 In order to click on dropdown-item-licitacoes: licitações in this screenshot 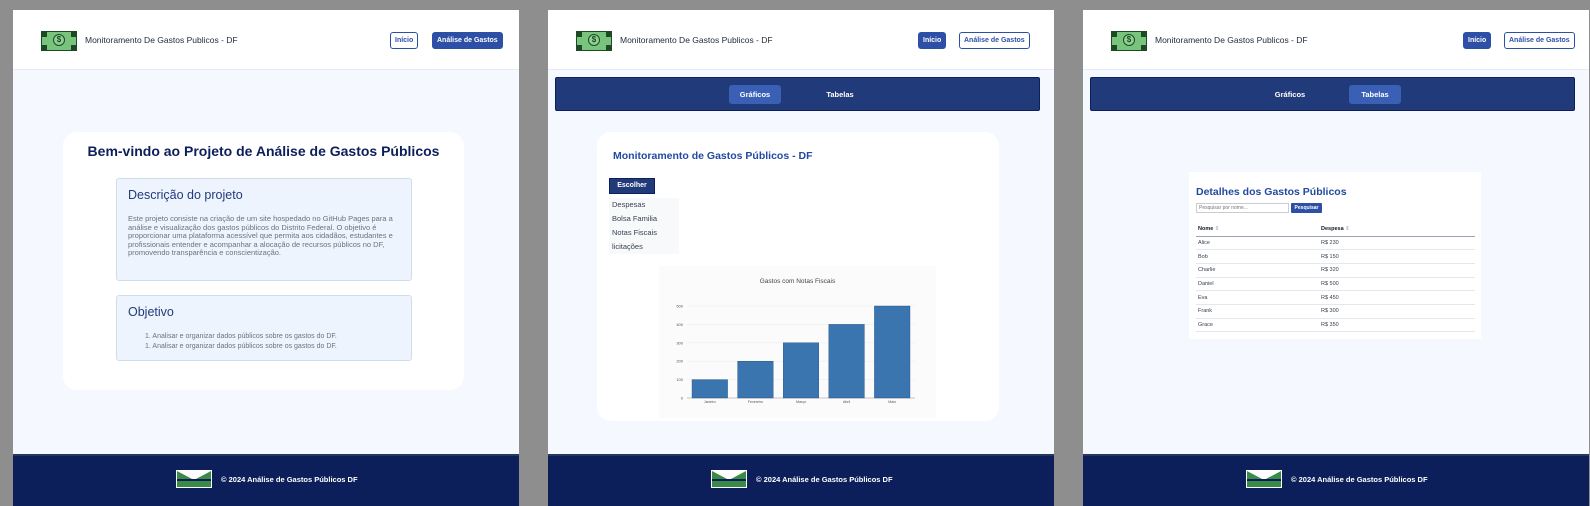, I will do `click(644, 247)`.